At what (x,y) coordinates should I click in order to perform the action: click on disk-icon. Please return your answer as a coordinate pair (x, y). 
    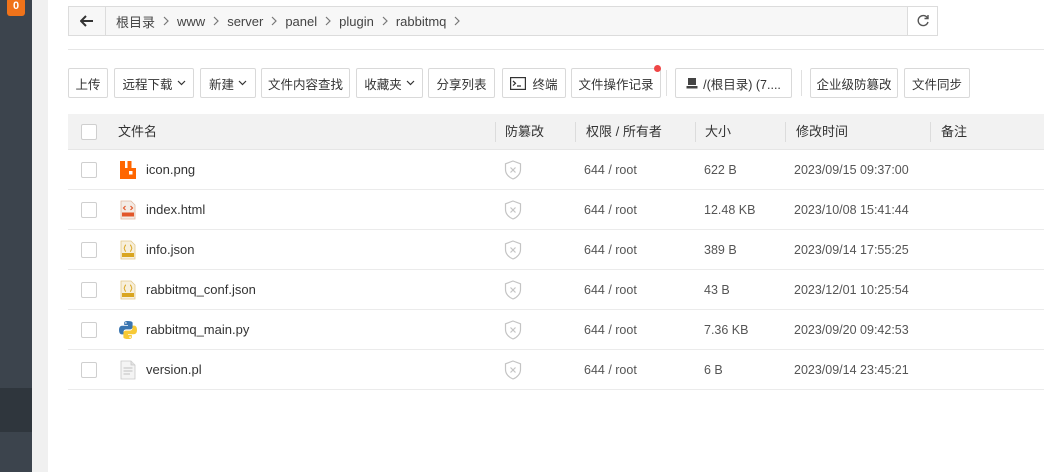
    Looking at the image, I should click on (692, 83).